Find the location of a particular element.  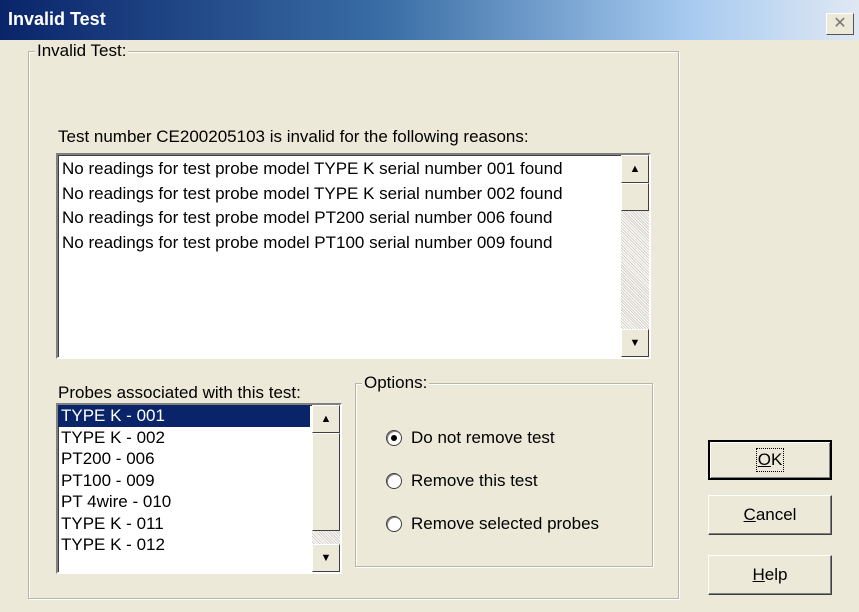

probes-scroll-up-button: ▲ is located at coordinates (326, 419).